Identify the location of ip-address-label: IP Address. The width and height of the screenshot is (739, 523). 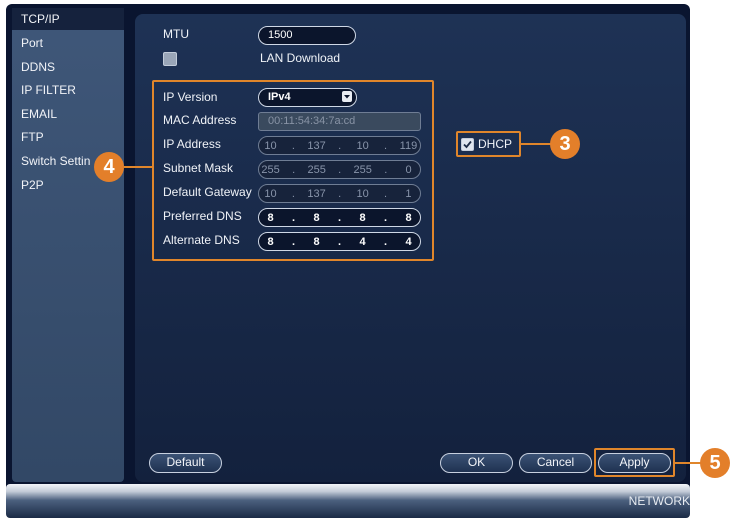
(192, 144).